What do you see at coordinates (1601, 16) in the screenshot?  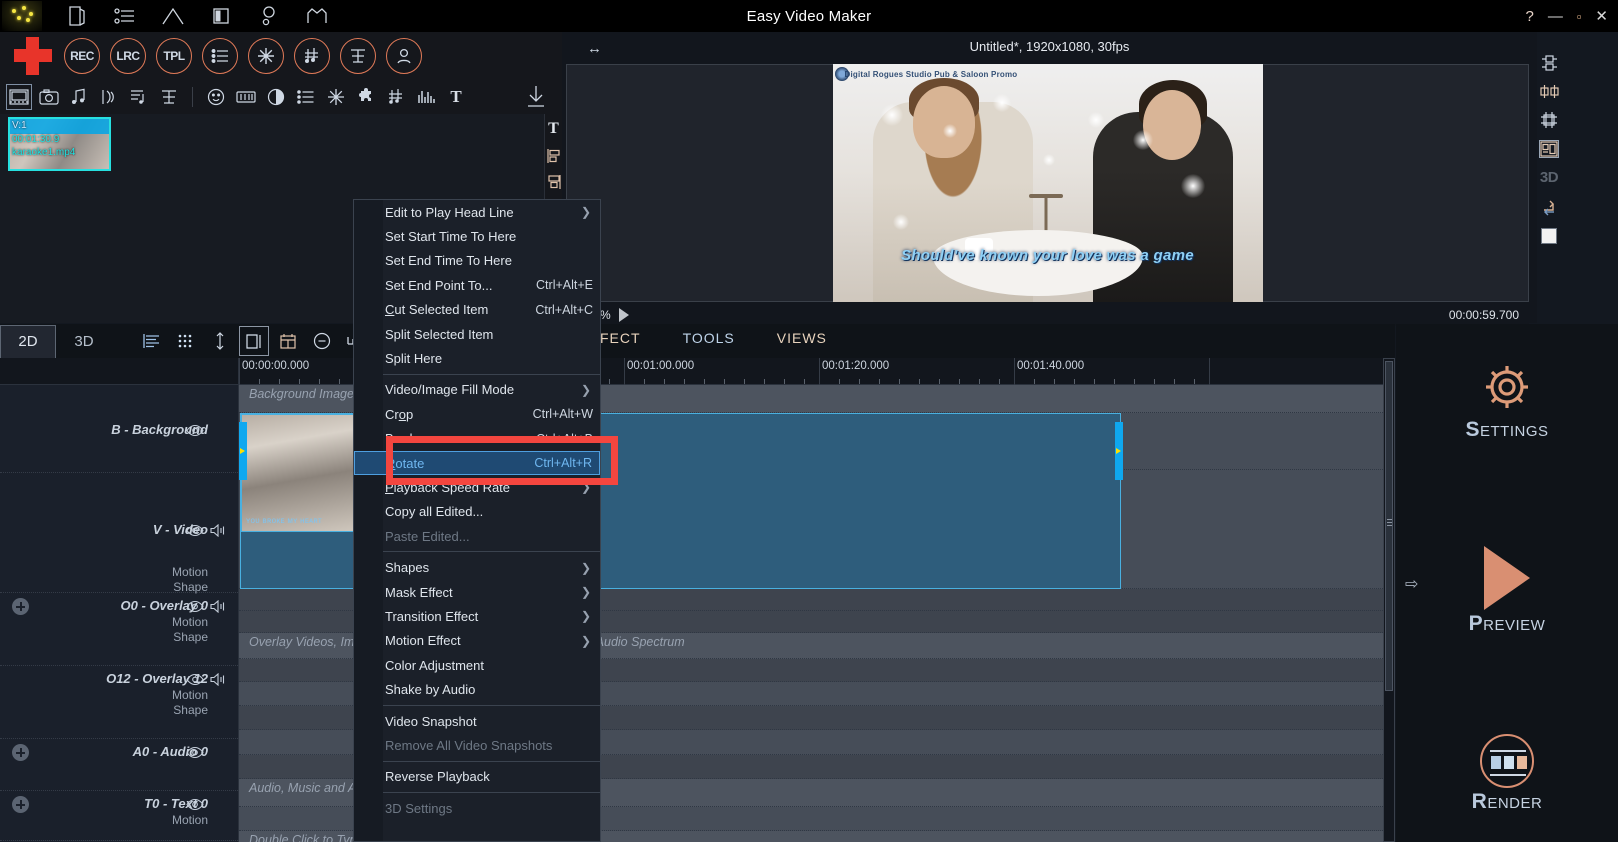 I see `close-button: ✕` at bounding box center [1601, 16].